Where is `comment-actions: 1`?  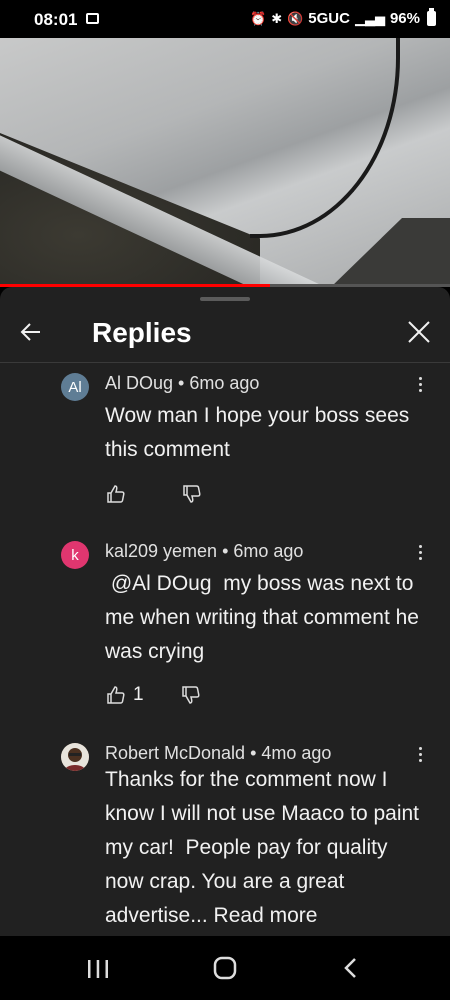
comment-actions: 1 is located at coordinates (153, 695).